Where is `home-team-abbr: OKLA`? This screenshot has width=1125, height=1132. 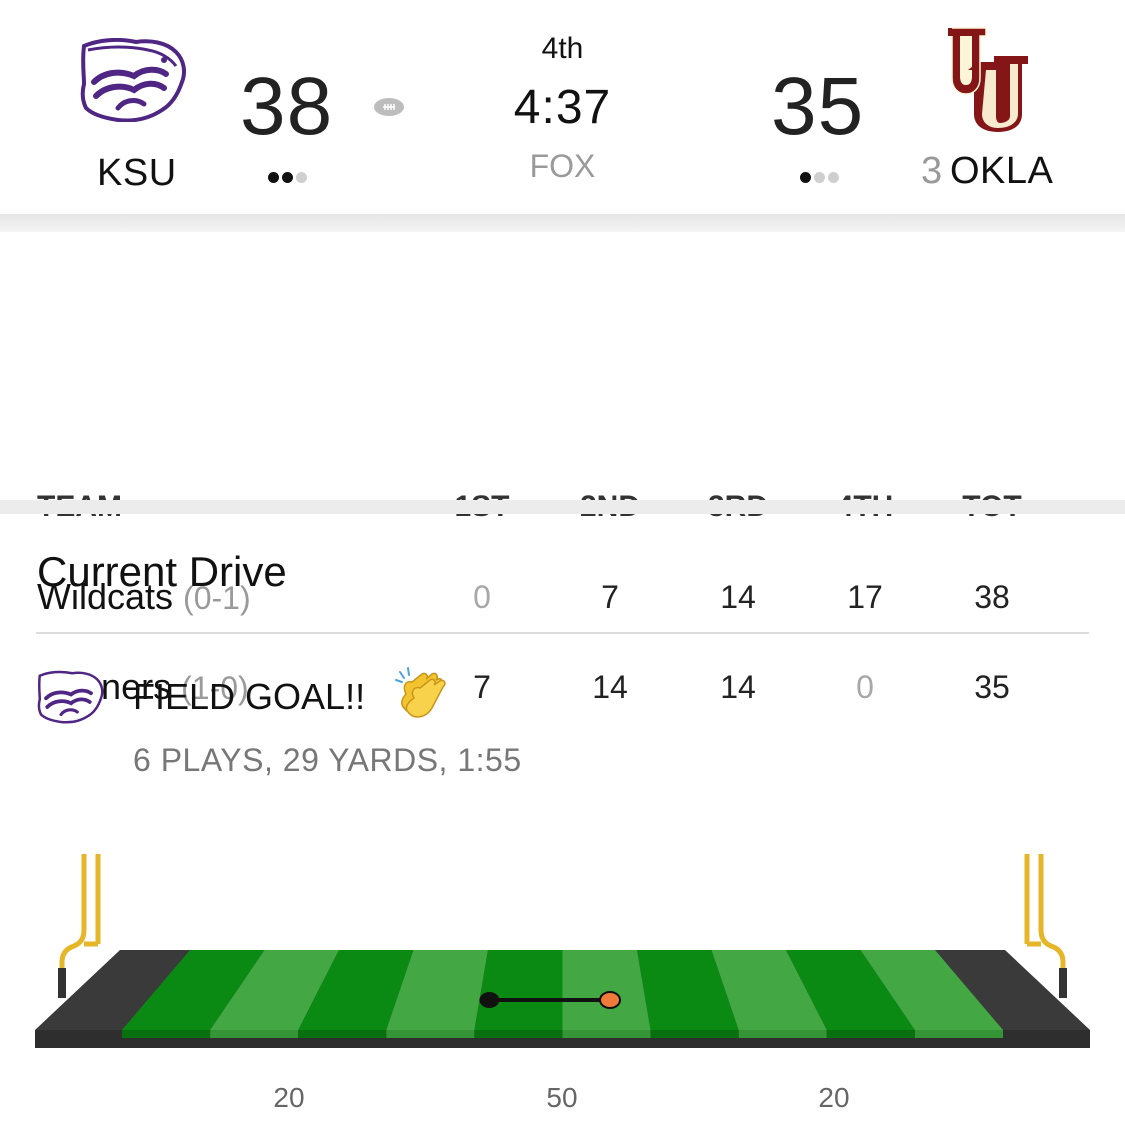 home-team-abbr: OKLA is located at coordinates (1002, 171).